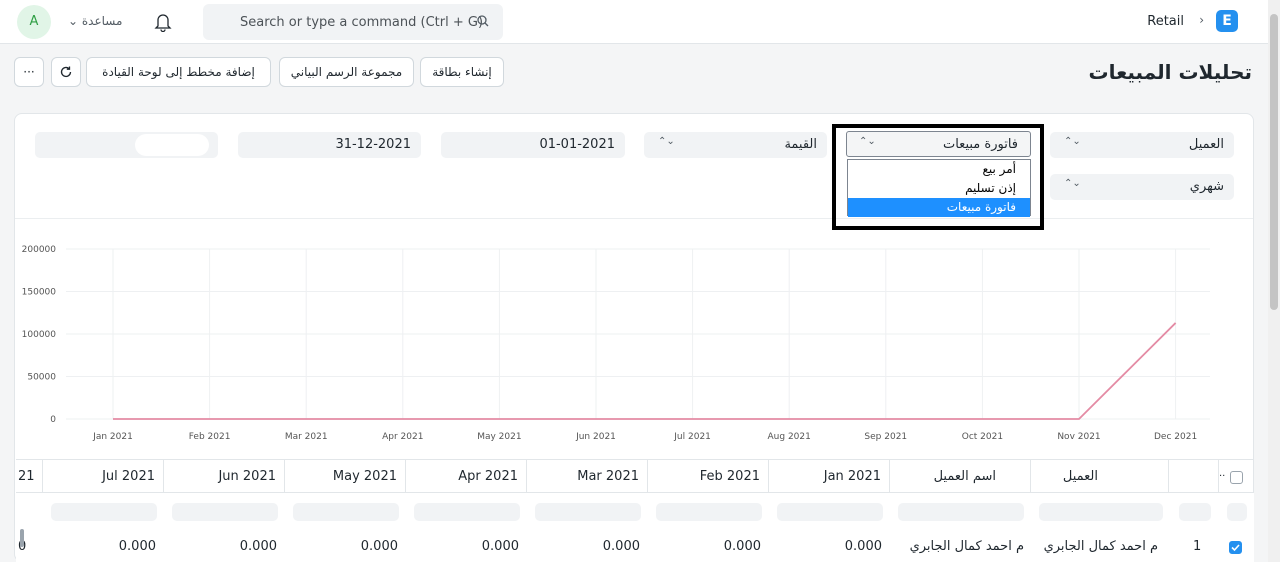 The height and width of the screenshot is (562, 1280). What do you see at coordinates (22, 538) in the screenshot?
I see `horizontal-scroll-handle` at bounding box center [22, 538].